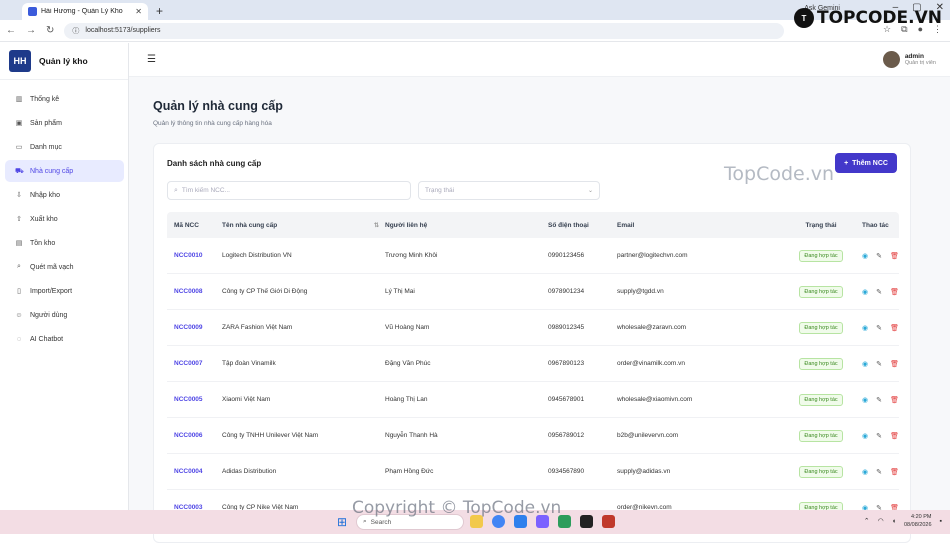 Image resolution: width=950 pixels, height=543 pixels. What do you see at coordinates (495, 190) in the screenshot?
I see `status-filter-input` at bounding box center [495, 190].